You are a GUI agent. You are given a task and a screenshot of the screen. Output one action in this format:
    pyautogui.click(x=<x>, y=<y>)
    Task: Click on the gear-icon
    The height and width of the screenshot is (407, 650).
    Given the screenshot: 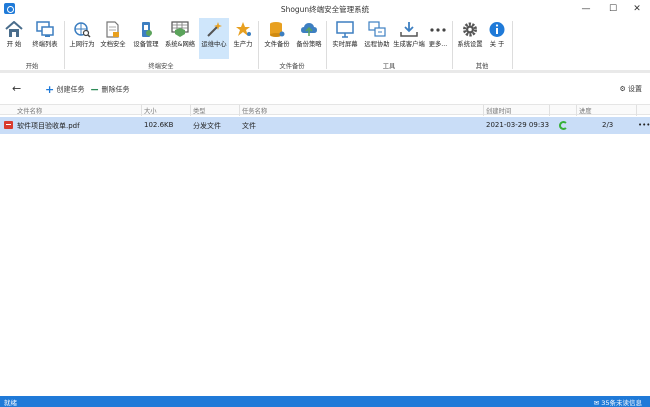 What is the action you would take?
    pyautogui.click(x=470, y=29)
    